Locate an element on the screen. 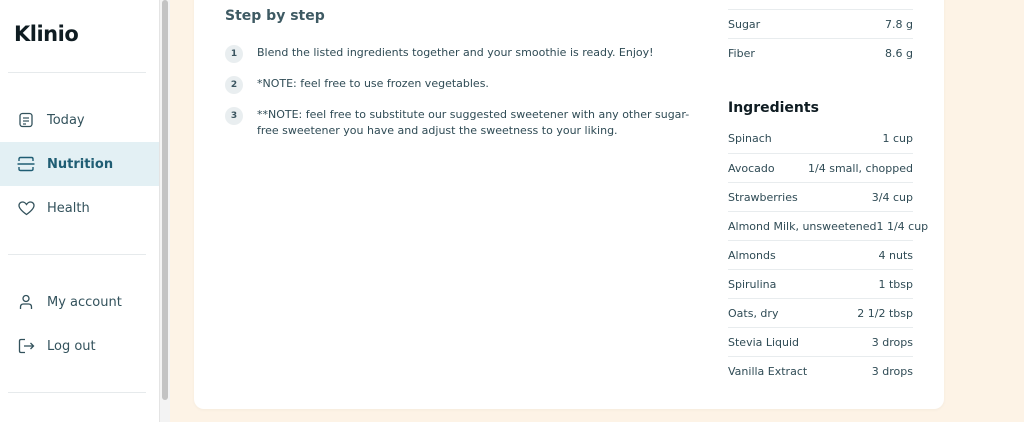 This screenshot has height=422, width=1024. ingredient-row: Spirulina 1 tbsp is located at coordinates (820, 283).